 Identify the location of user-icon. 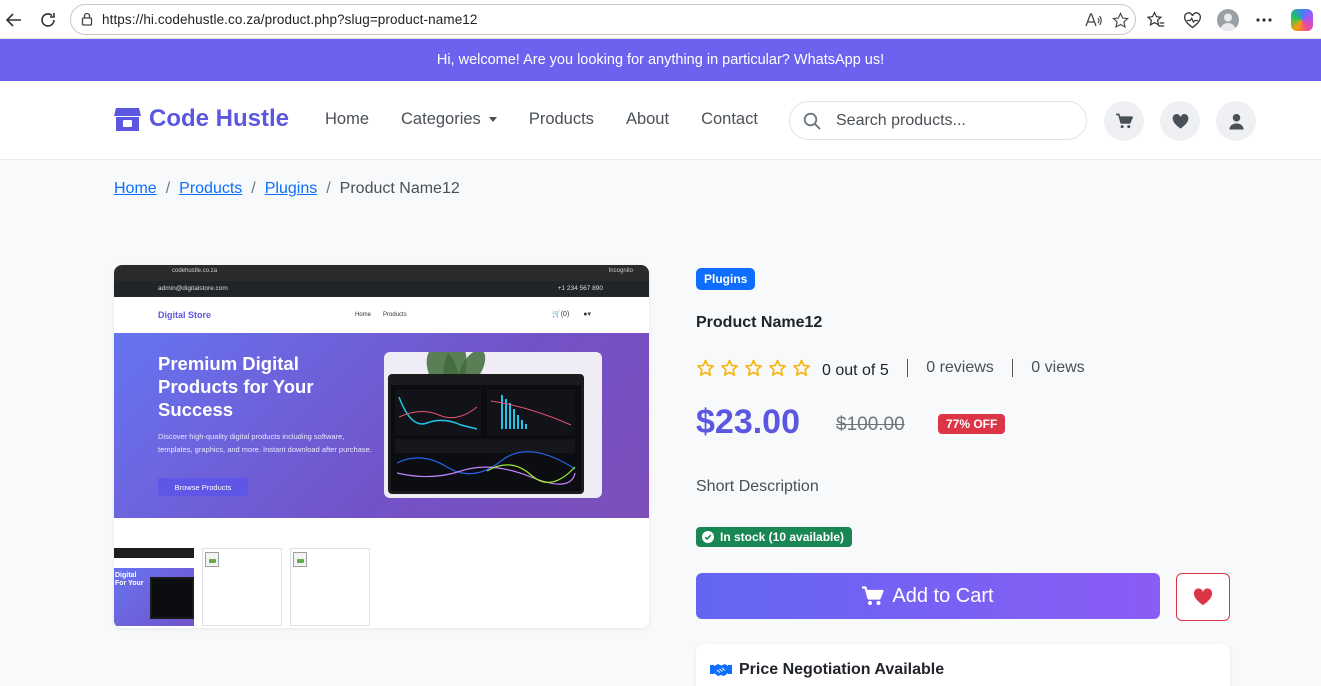
(1236, 121).